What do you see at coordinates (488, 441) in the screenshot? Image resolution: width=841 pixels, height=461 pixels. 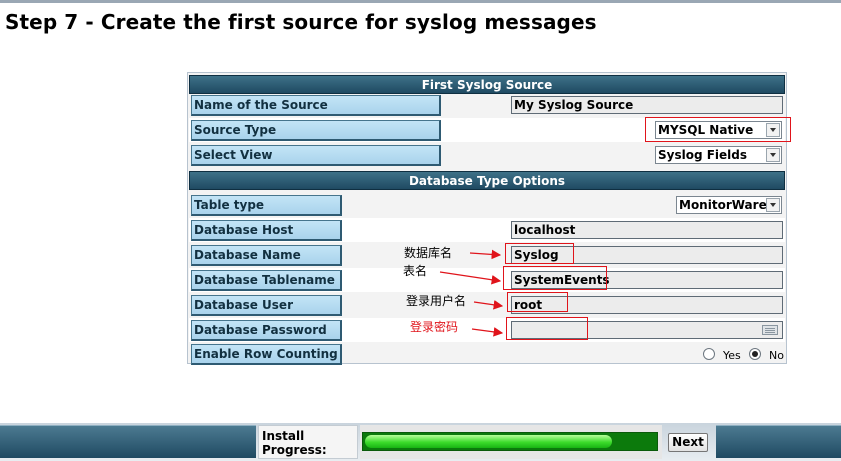 I see `progress-bar-fill` at bounding box center [488, 441].